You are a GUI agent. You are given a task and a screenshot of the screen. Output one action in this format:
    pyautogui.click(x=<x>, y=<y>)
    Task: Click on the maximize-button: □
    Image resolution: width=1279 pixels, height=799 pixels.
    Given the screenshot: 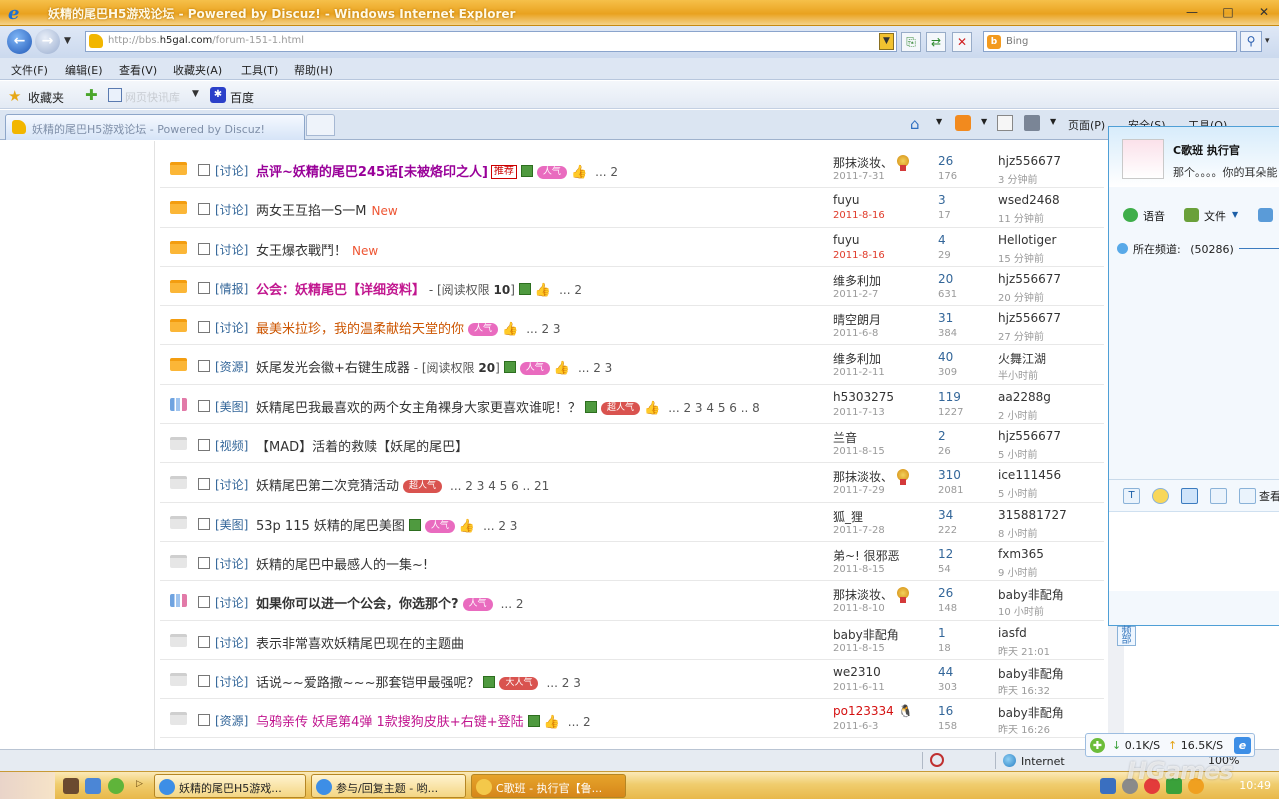 What is the action you would take?
    pyautogui.click(x=1228, y=12)
    